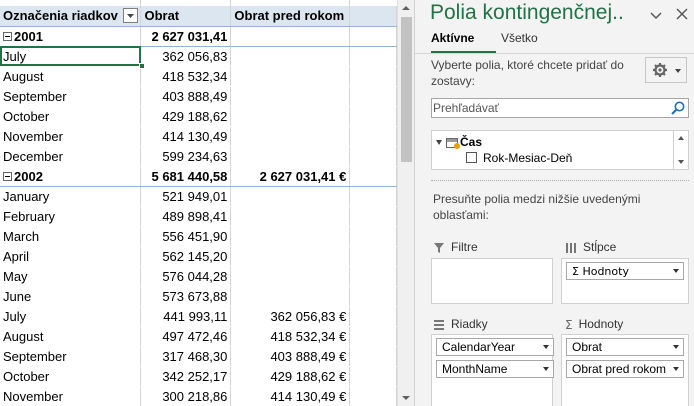  Describe the element at coordinates (186, 116) in the screenshot. I see `obrat-cell: 429 188,62` at that location.